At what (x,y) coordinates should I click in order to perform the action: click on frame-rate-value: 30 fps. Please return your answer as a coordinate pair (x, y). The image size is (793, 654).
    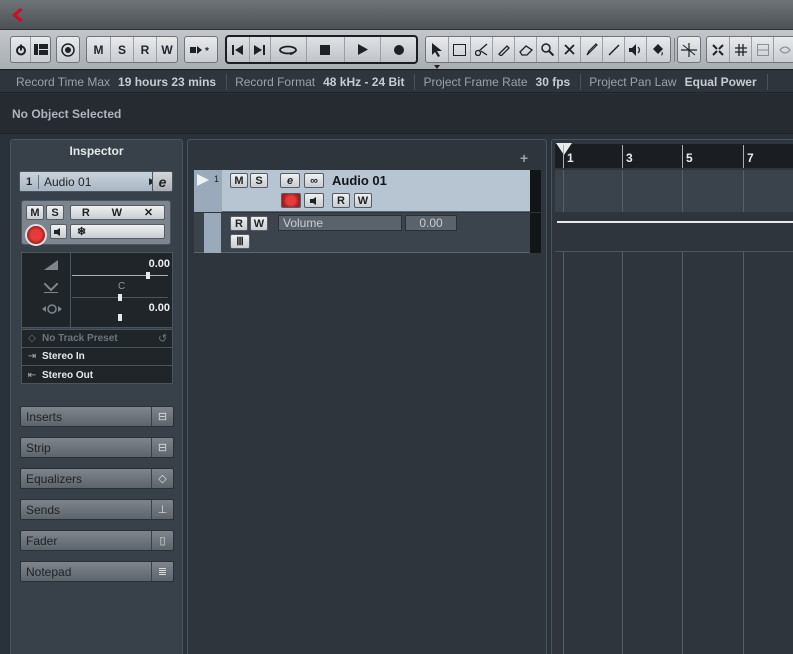
    Looking at the image, I should click on (559, 81).